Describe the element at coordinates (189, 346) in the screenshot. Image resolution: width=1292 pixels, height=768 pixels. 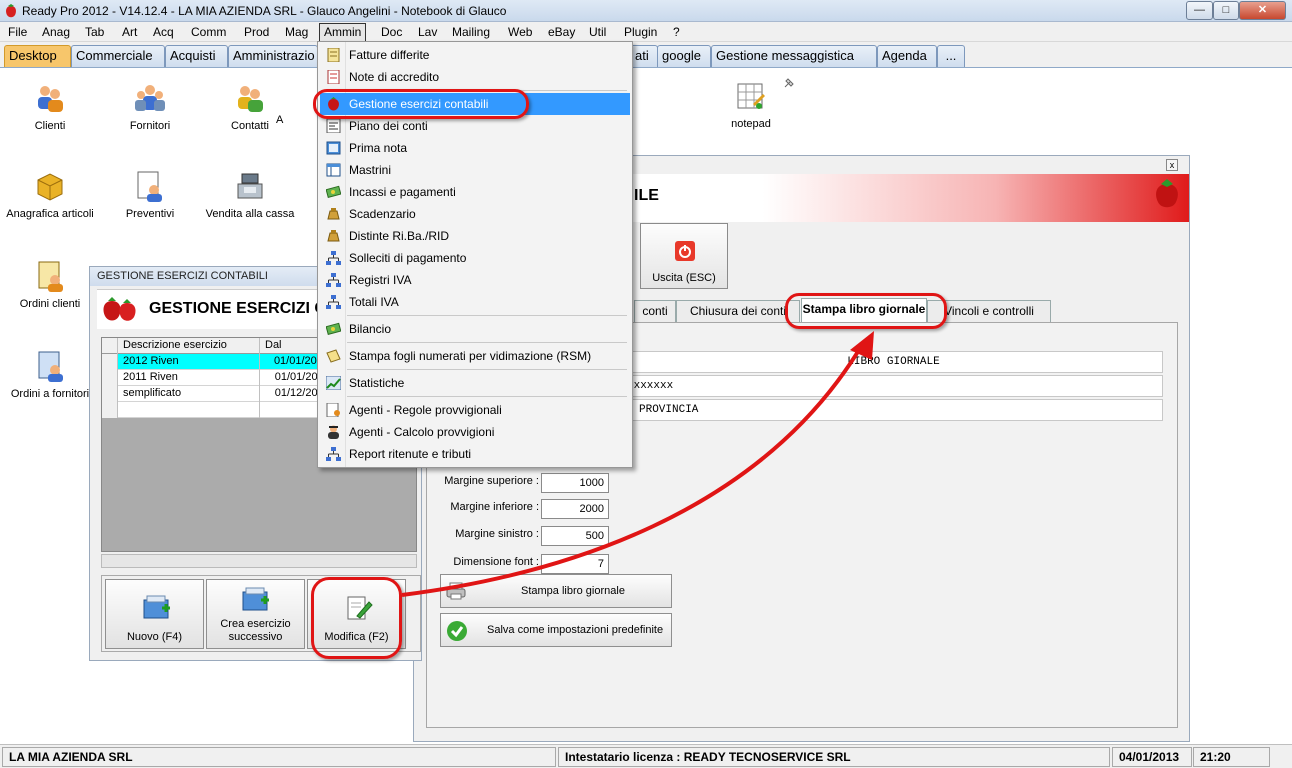
I see `column-descrizione: Descrizione esercizio` at that location.